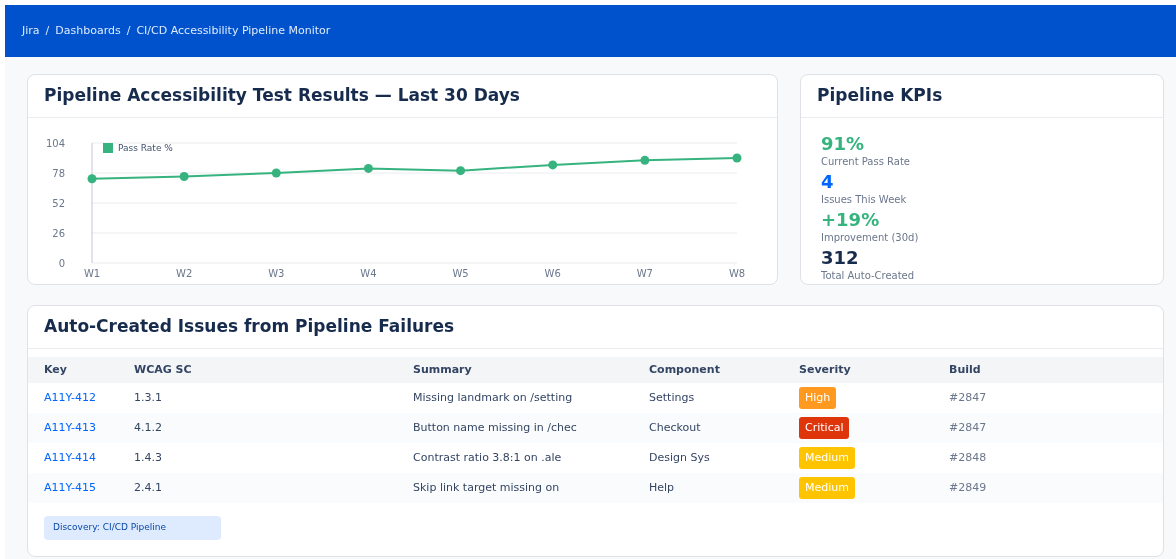 Image resolution: width=1176 pixels, height=559 pixels. Describe the element at coordinates (675, 427) in the screenshot. I see `table-cell: Checkout` at that location.